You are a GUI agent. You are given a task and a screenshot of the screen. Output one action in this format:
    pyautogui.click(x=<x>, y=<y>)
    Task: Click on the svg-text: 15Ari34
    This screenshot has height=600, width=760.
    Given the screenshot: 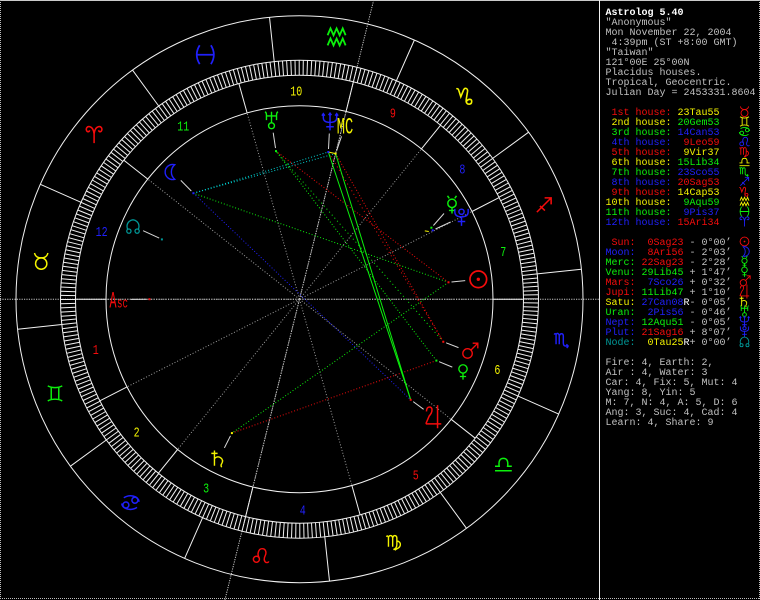 What is the action you would take?
    pyautogui.click(x=696, y=223)
    